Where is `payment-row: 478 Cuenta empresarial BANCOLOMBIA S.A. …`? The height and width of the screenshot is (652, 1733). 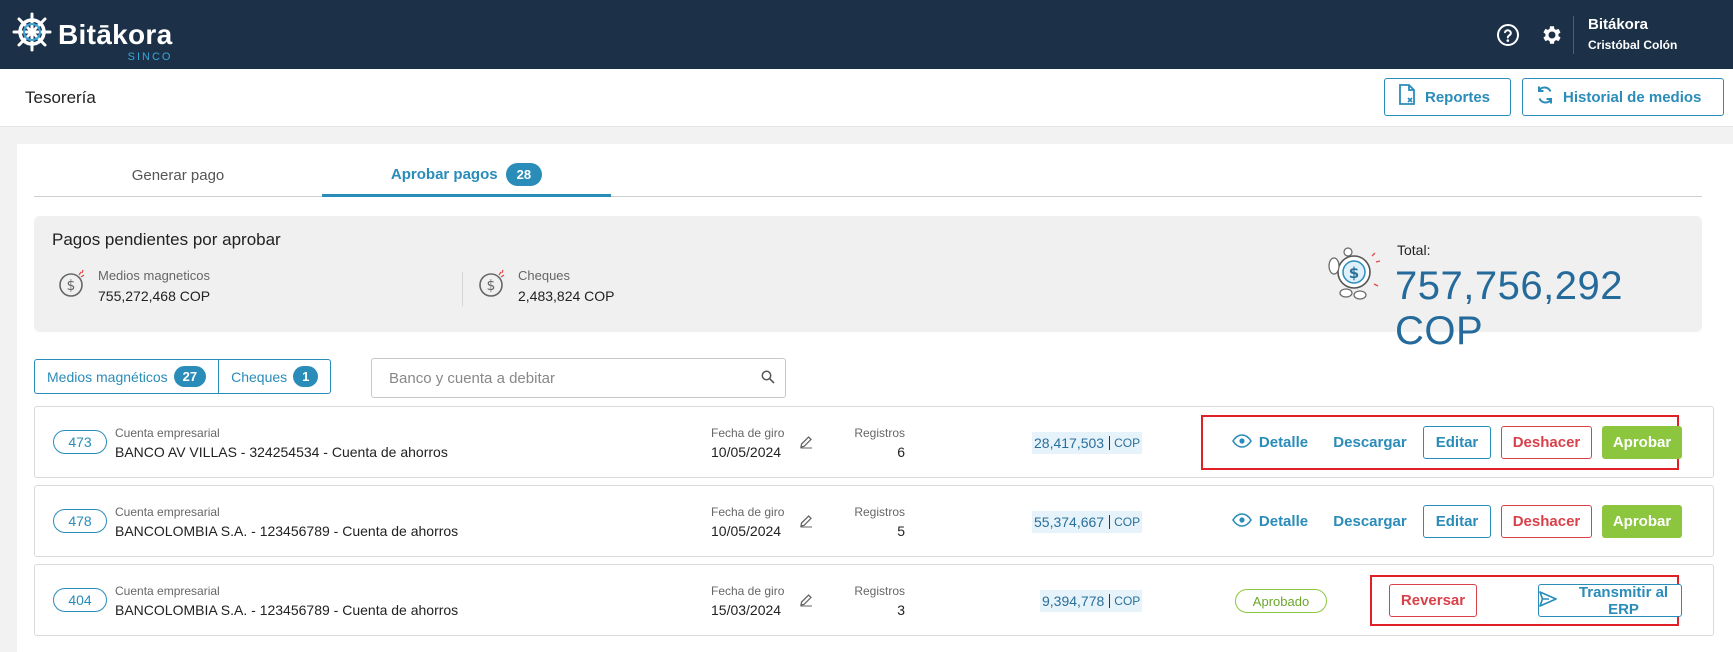
payment-row: 478 Cuenta empresarial BANCOLOMBIA S.A. … is located at coordinates (874, 521).